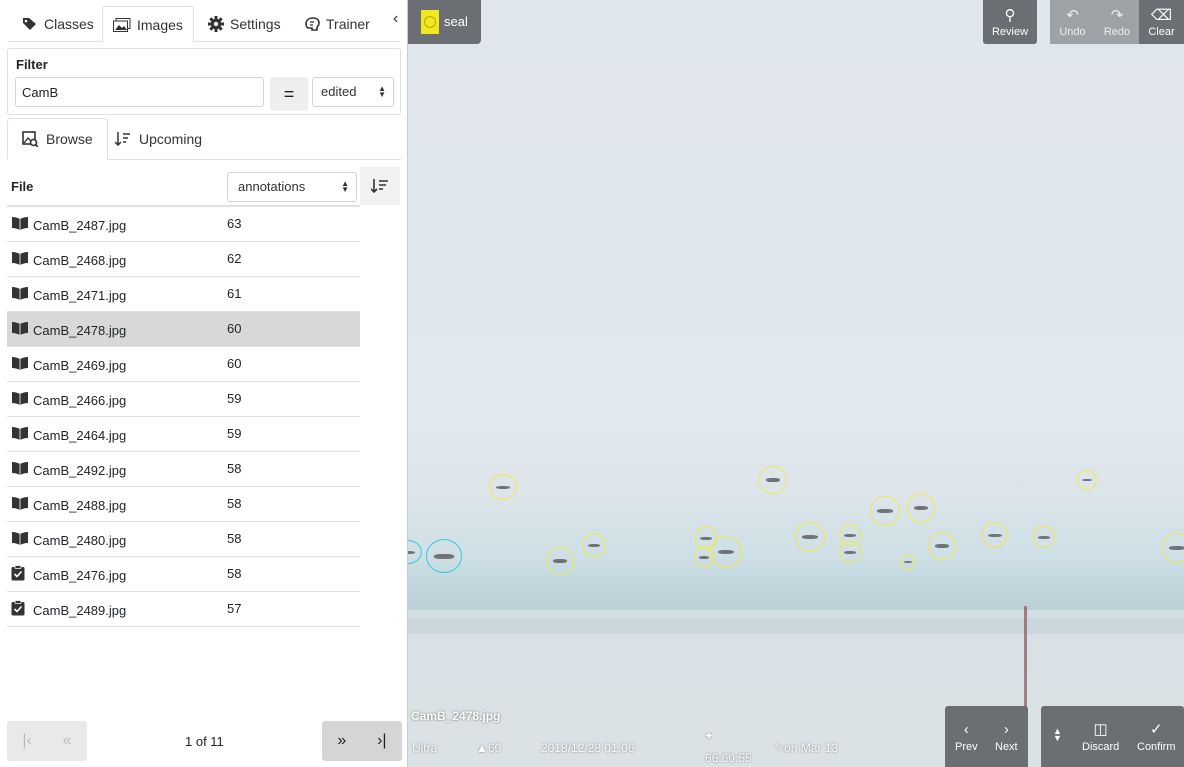 Image resolution: width=1184 pixels, height=767 pixels. I want to click on annotation-count: ▲60, so click(489, 748).